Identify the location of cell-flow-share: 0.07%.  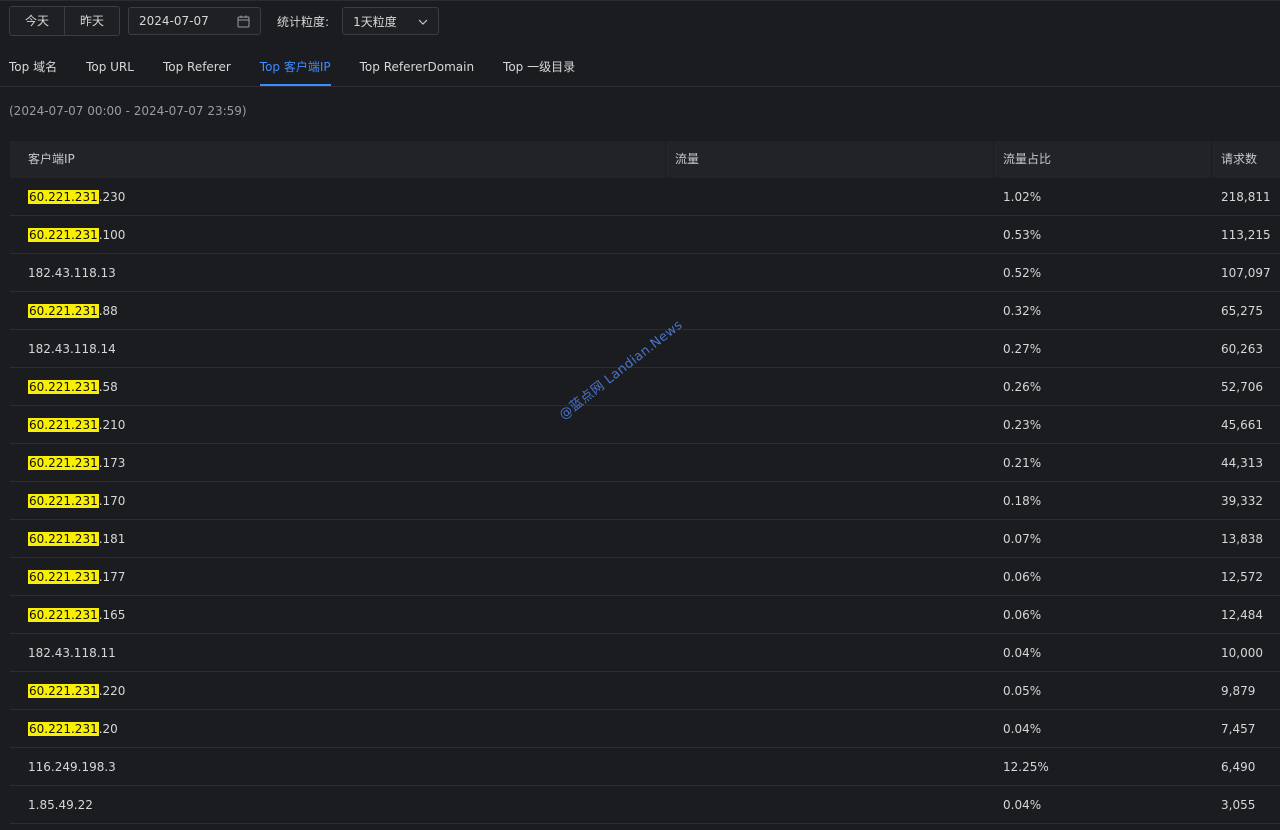
(1022, 538).